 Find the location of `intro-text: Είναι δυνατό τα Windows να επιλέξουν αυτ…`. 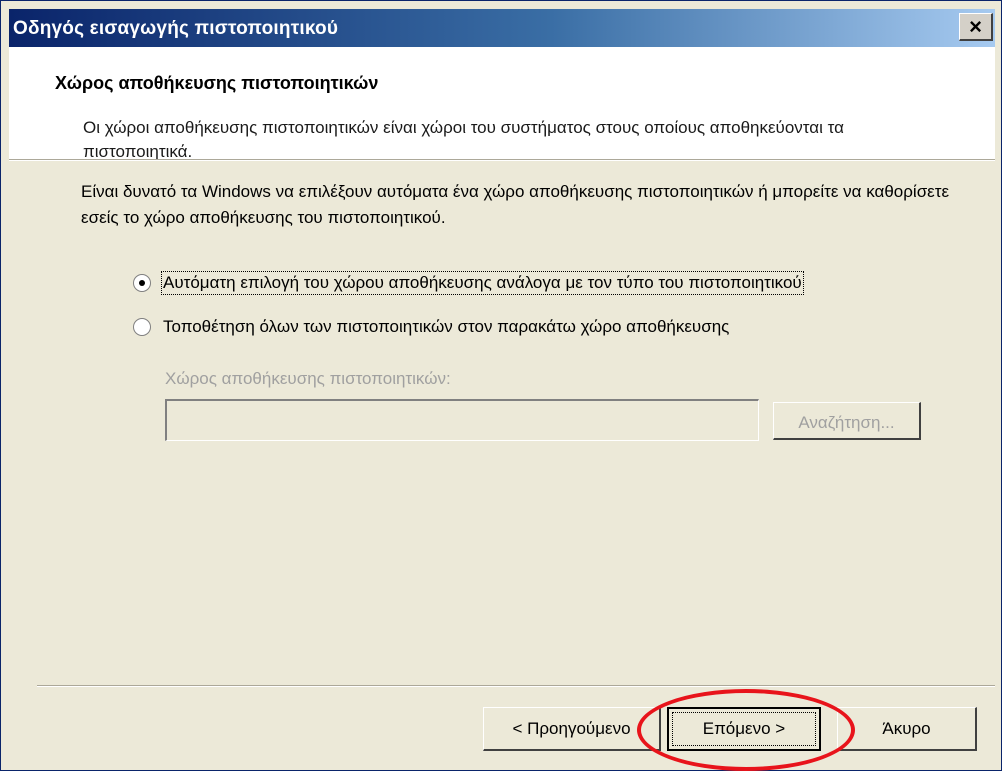

intro-text: Είναι δυνατό τα Windows να επιλέξουν αυτ… is located at coordinates (515, 204).